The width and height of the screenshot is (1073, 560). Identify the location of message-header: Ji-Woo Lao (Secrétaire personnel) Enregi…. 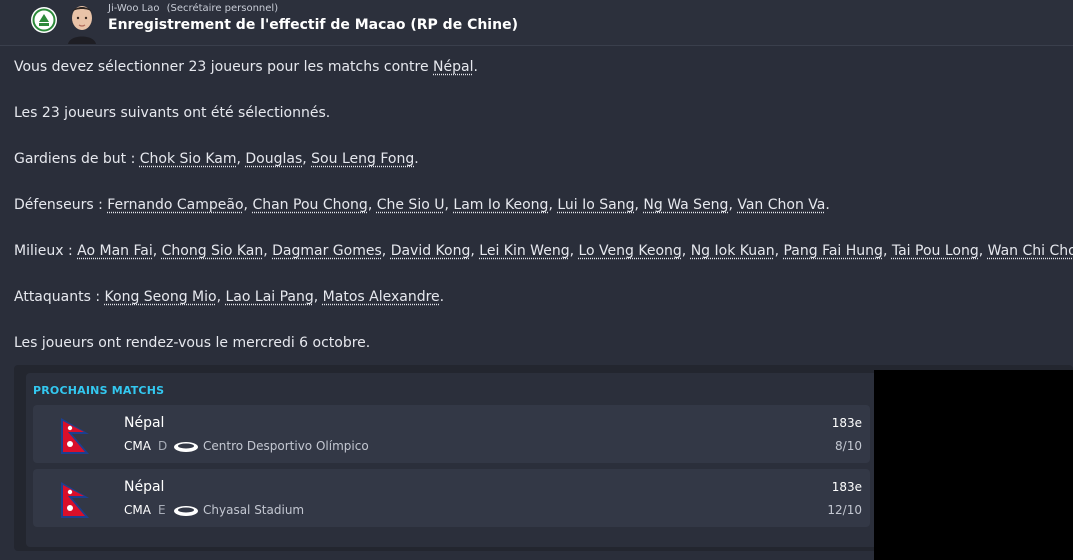
(536, 23).